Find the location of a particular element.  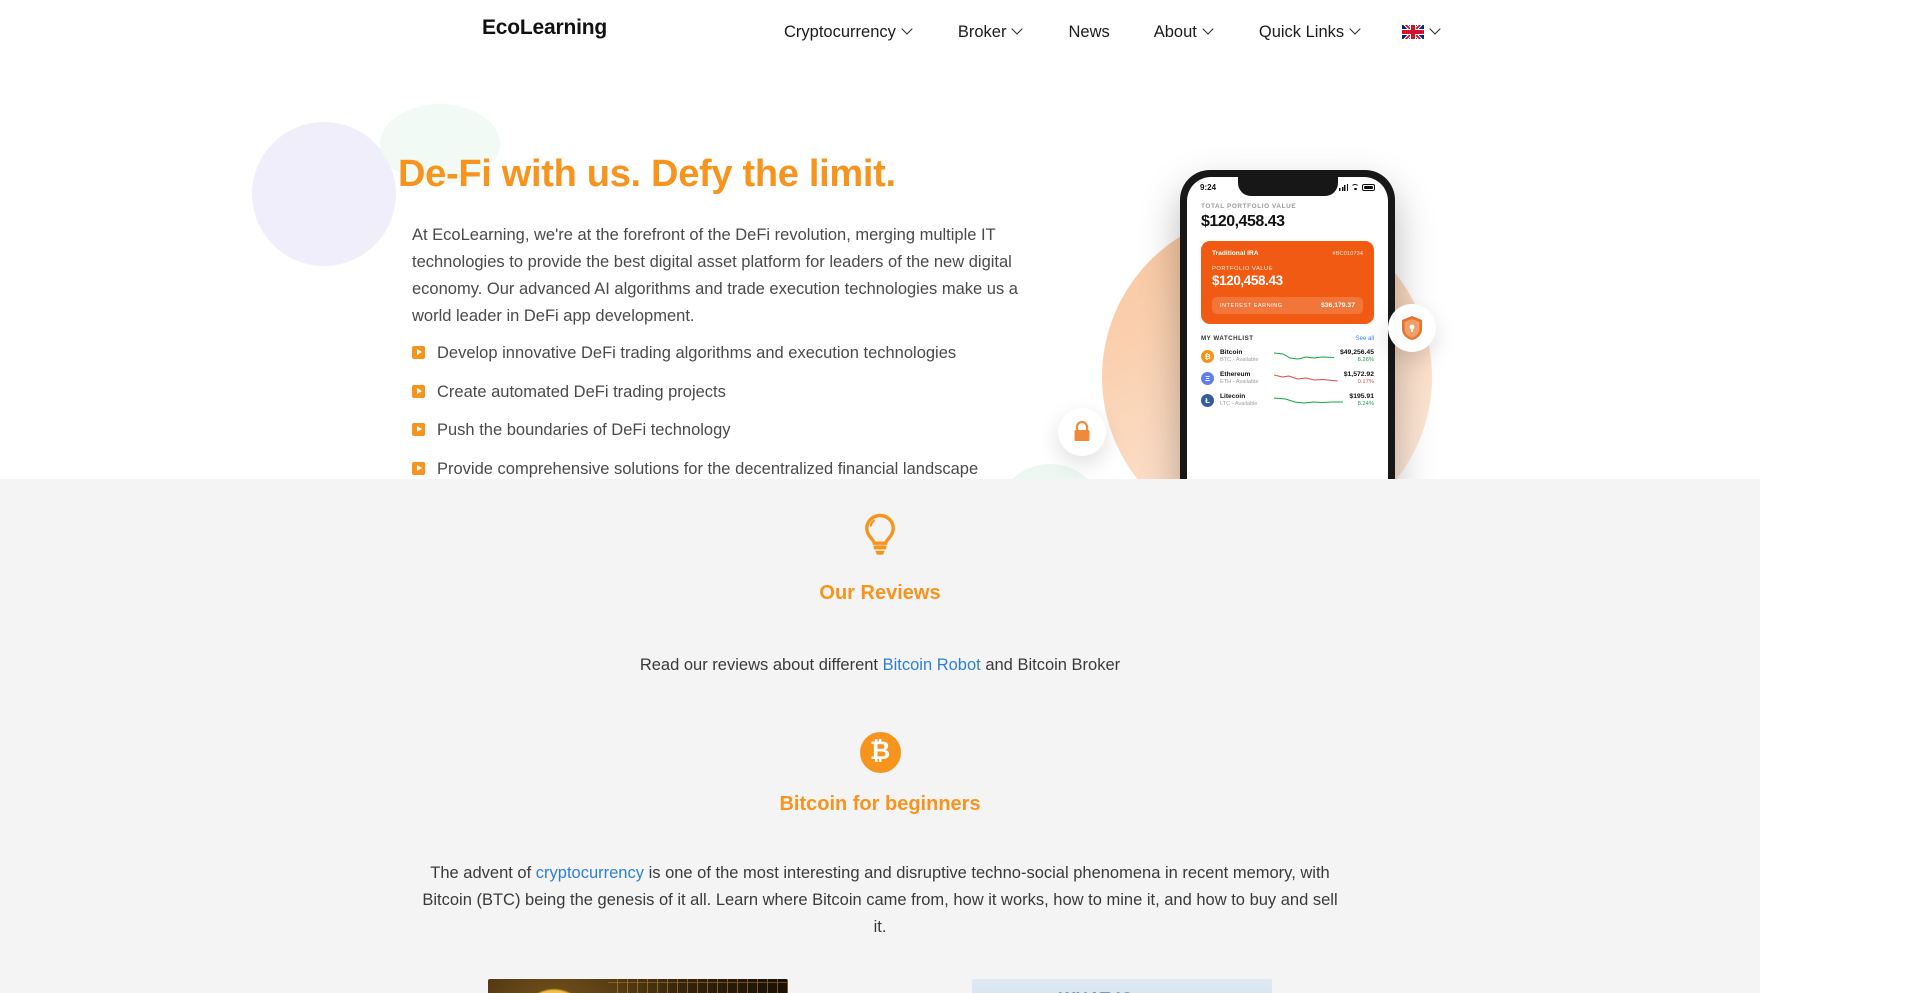

nav-label: Cryptocurrency is located at coordinates (840, 31).